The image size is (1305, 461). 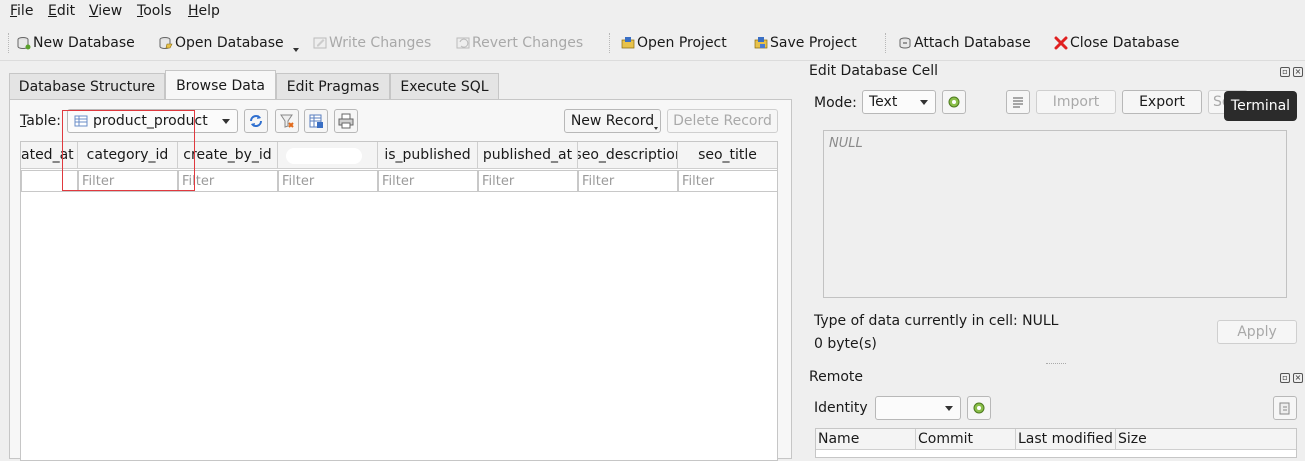 What do you see at coordinates (1076, 102) in the screenshot?
I see `import-button: Import` at bounding box center [1076, 102].